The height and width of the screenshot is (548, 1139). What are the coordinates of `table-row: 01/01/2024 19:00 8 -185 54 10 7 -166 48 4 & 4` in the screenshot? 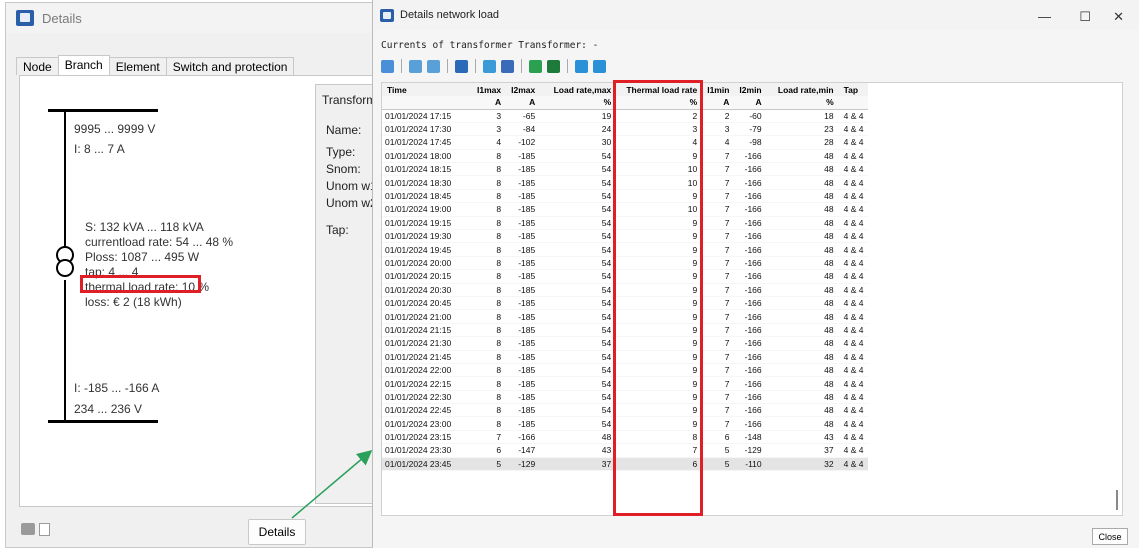 It's located at (625, 209).